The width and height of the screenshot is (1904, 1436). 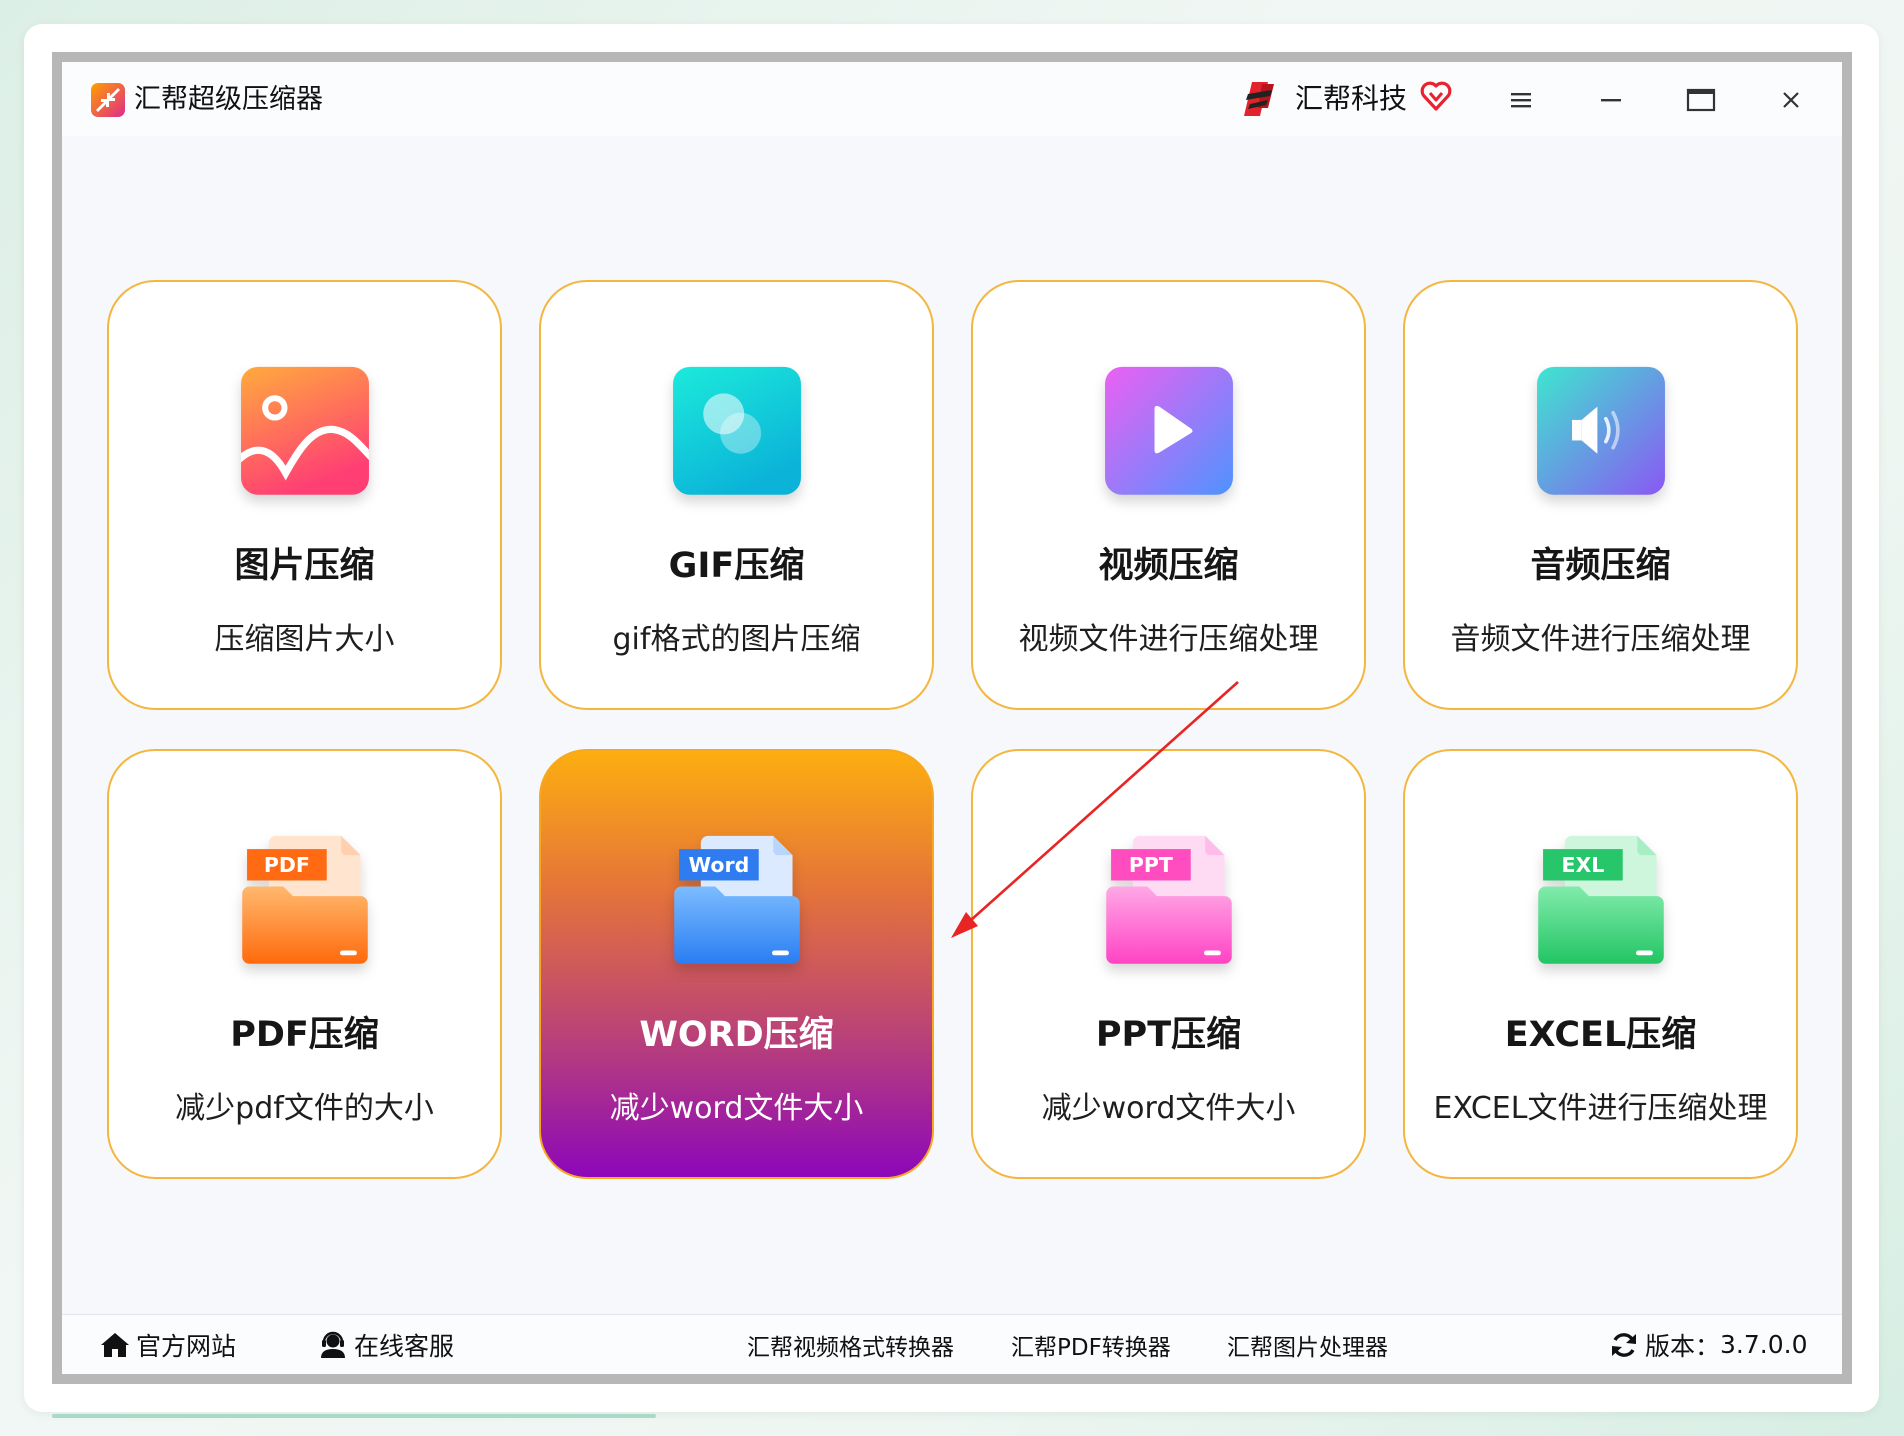 What do you see at coordinates (286, 865) in the screenshot?
I see `pdf-badge-label: PDF` at bounding box center [286, 865].